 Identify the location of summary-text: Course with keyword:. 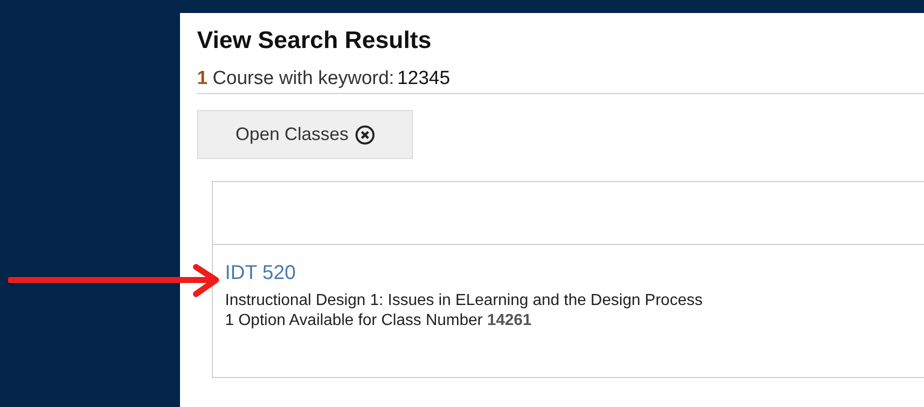
(303, 79).